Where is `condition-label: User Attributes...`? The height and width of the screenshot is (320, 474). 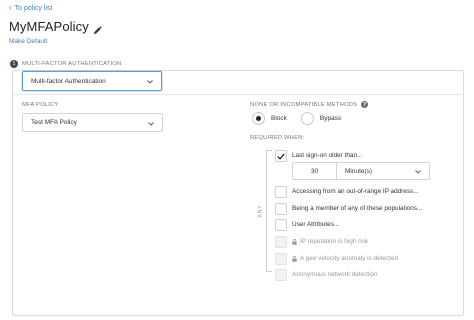 condition-label: User Attributes... is located at coordinates (316, 224).